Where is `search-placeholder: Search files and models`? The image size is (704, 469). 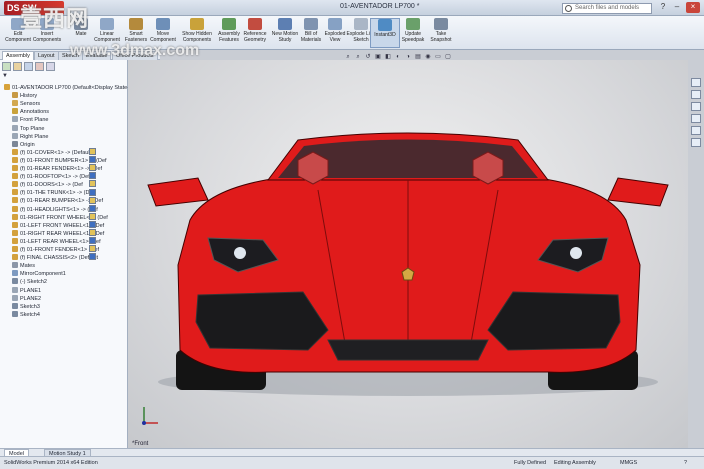 search-placeholder: Search files and models is located at coordinates (607, 8).